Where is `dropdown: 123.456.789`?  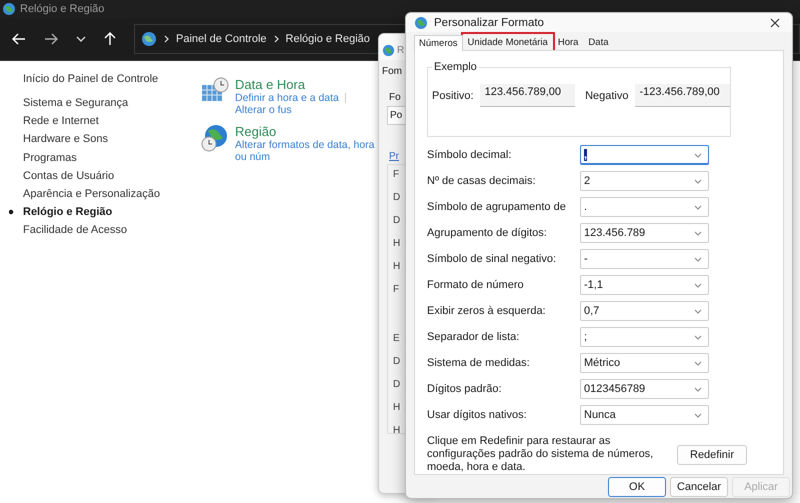
dropdown: 123.456.789 is located at coordinates (644, 233).